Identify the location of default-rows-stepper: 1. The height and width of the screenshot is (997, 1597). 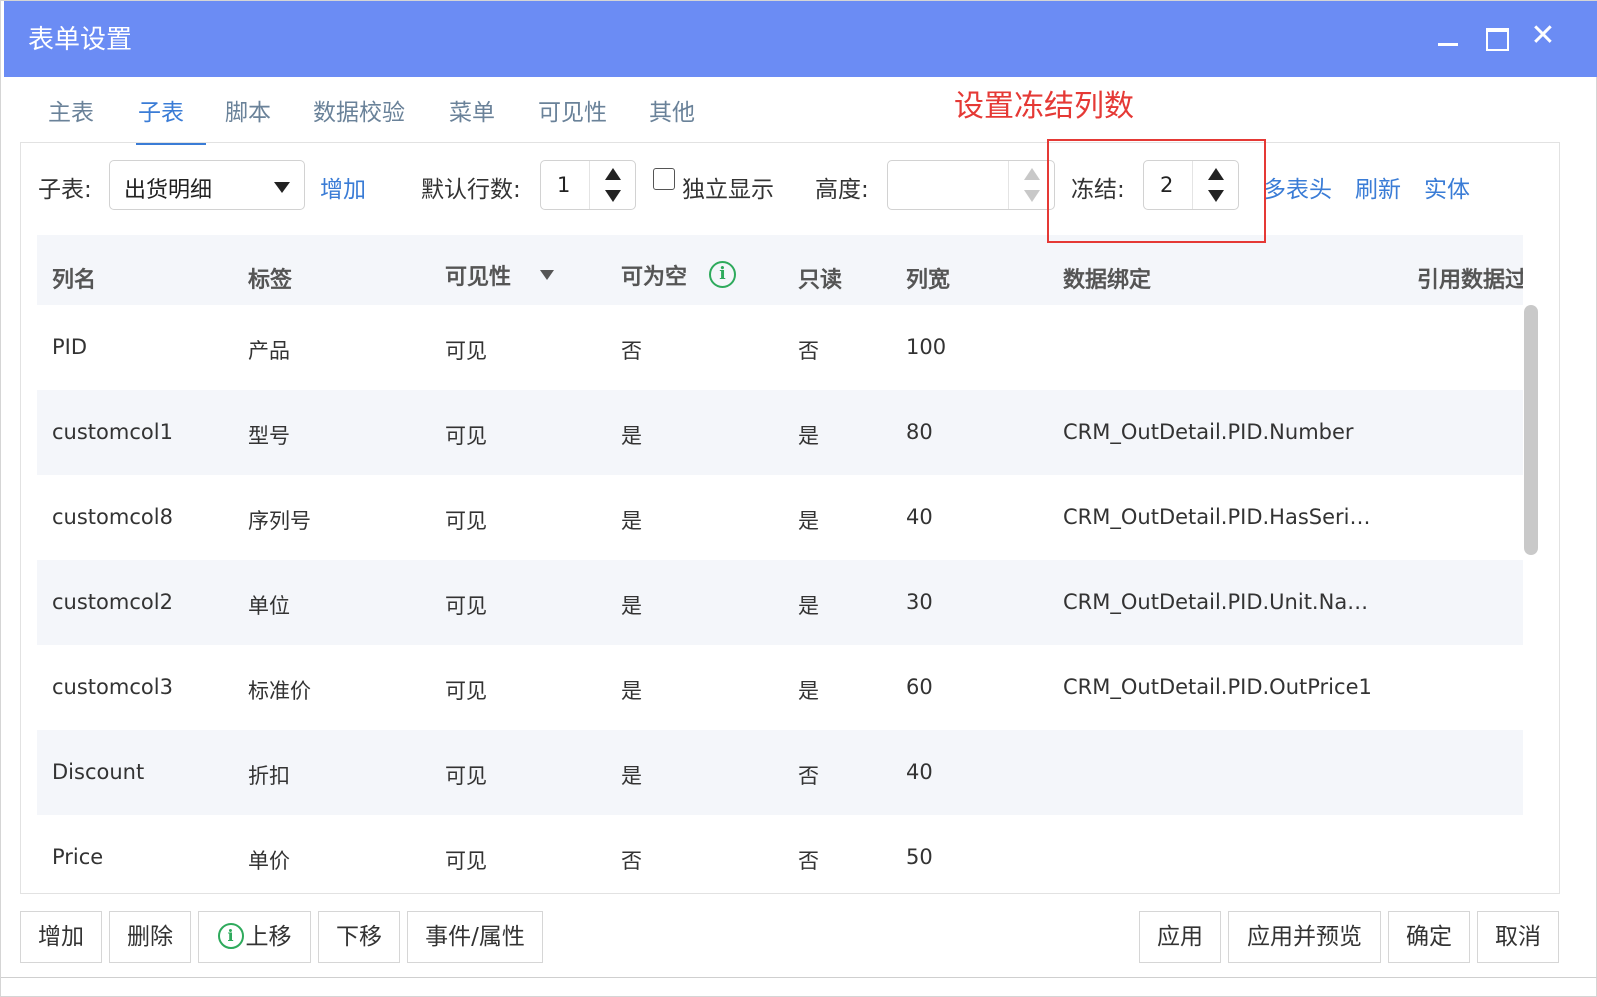
(588, 185).